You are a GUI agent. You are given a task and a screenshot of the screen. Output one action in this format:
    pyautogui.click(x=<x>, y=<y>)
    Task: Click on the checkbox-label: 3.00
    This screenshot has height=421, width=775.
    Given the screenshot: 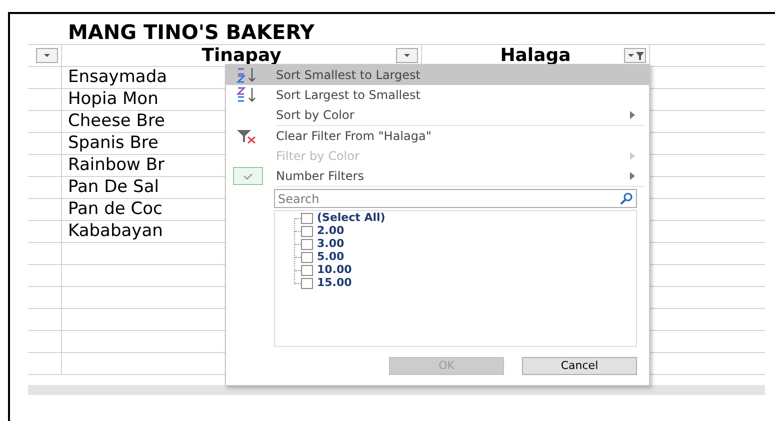 What is the action you would take?
    pyautogui.click(x=330, y=244)
    